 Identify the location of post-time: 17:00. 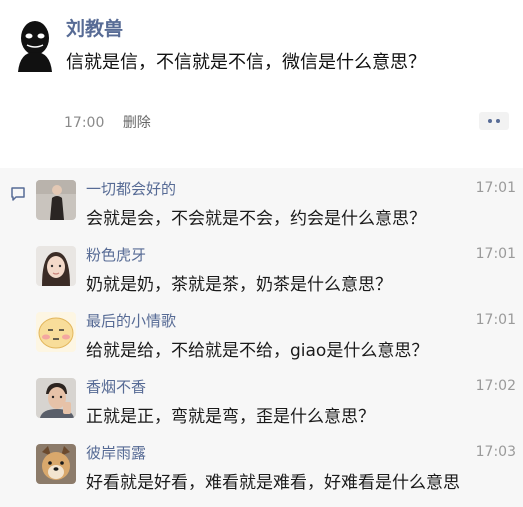
(84, 123).